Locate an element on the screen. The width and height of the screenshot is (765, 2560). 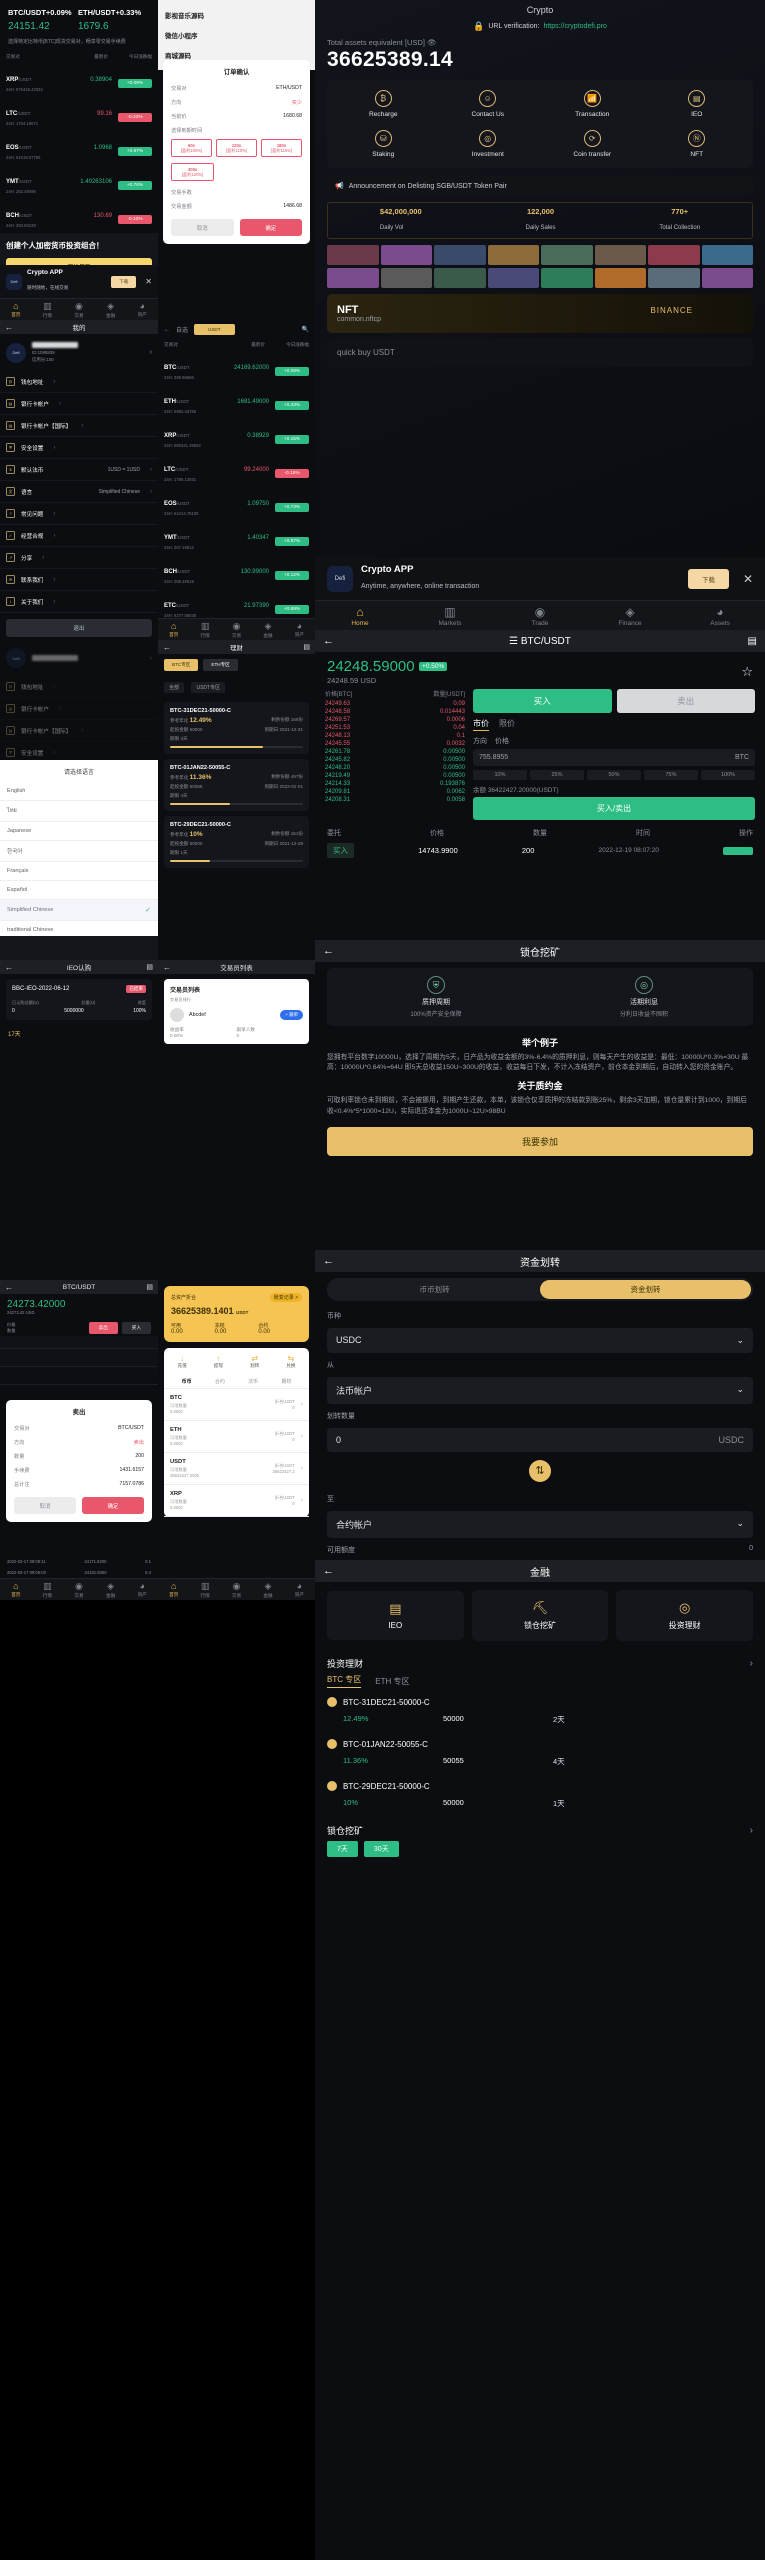
tab-market: 市价 is located at coordinates (481, 724).